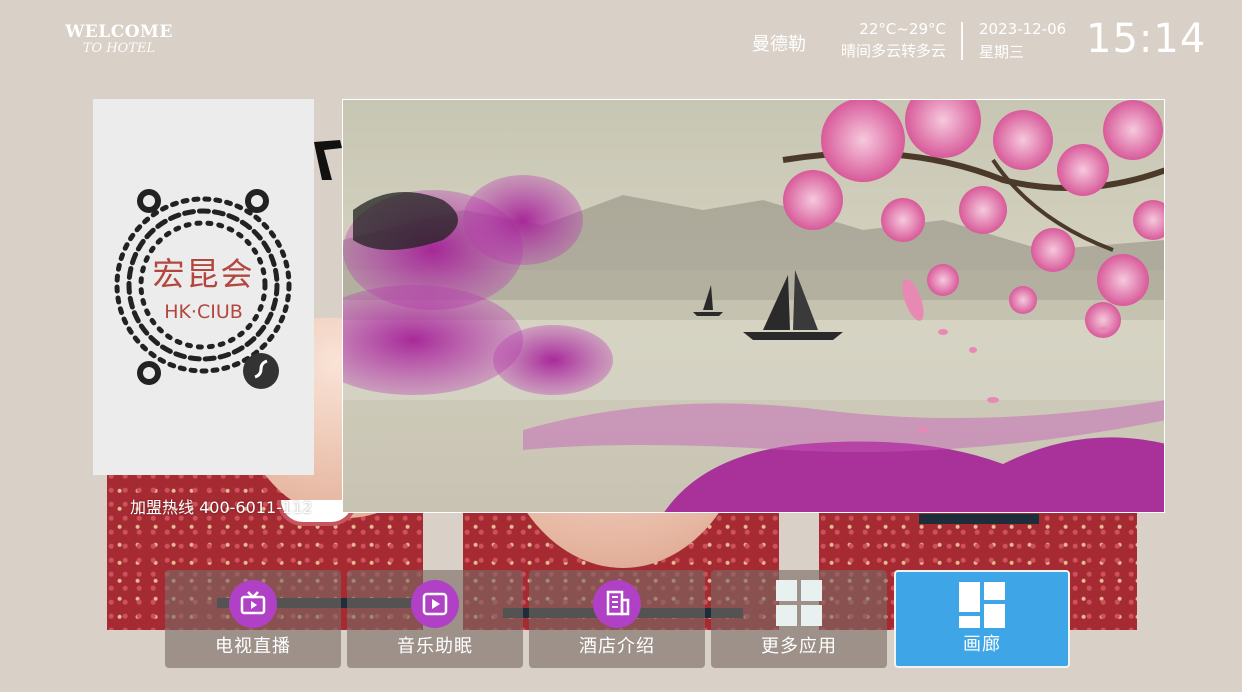 The width and height of the screenshot is (1242, 692). I want to click on ink-brush-fragment, so click(328, 160).